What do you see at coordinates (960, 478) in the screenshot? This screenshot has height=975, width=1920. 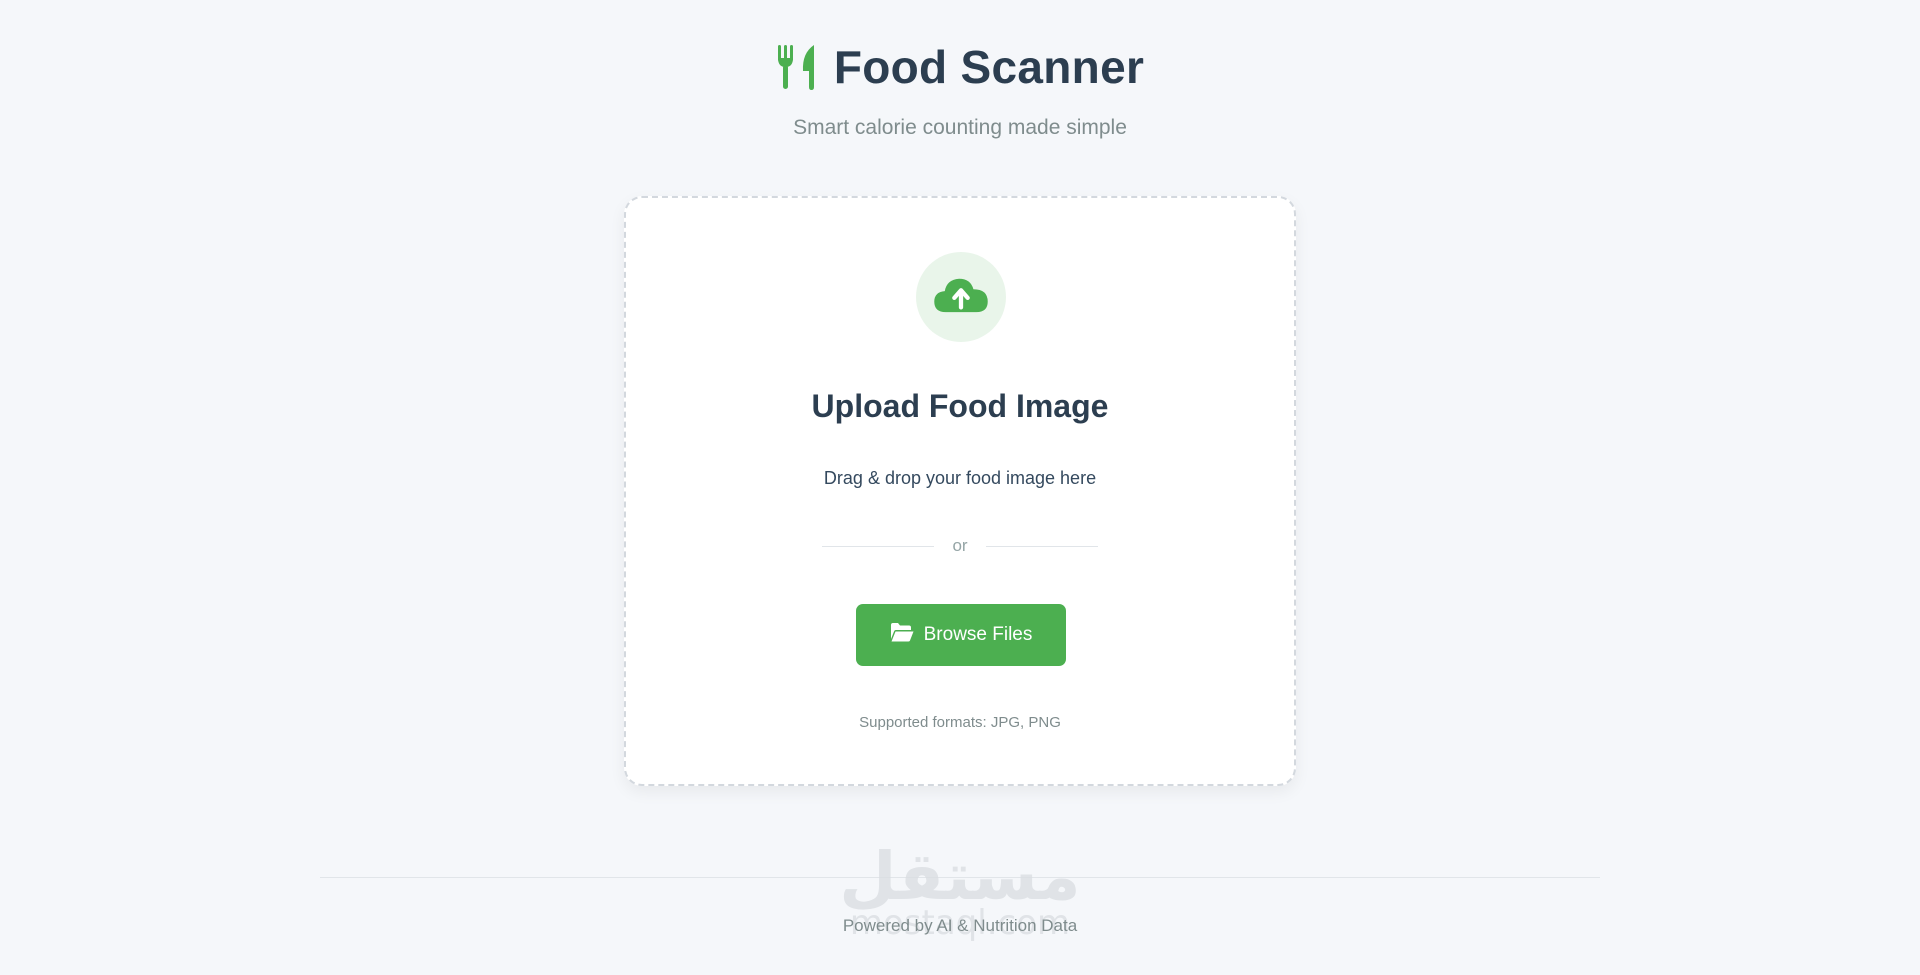 I see `drag-drop-instruction: Drag & drop your food image here` at bounding box center [960, 478].